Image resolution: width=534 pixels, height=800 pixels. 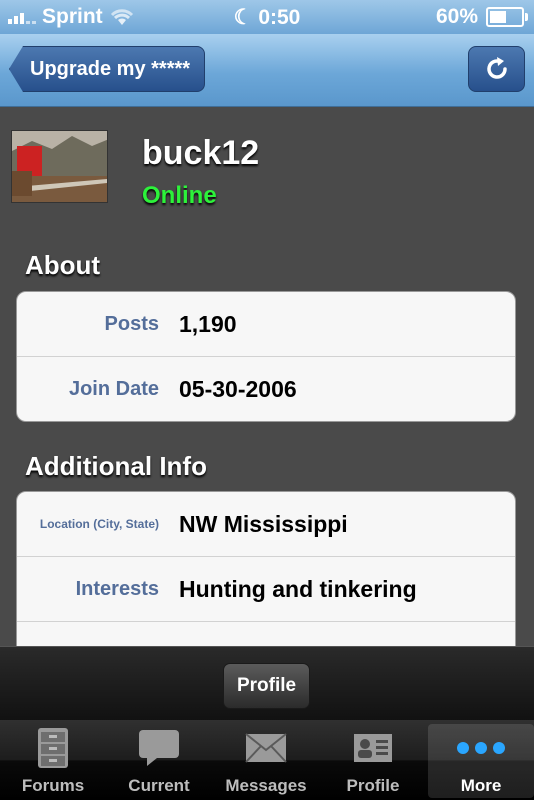 What do you see at coordinates (110, 69) in the screenshot?
I see `back-button-label: Upgrade my *****` at bounding box center [110, 69].